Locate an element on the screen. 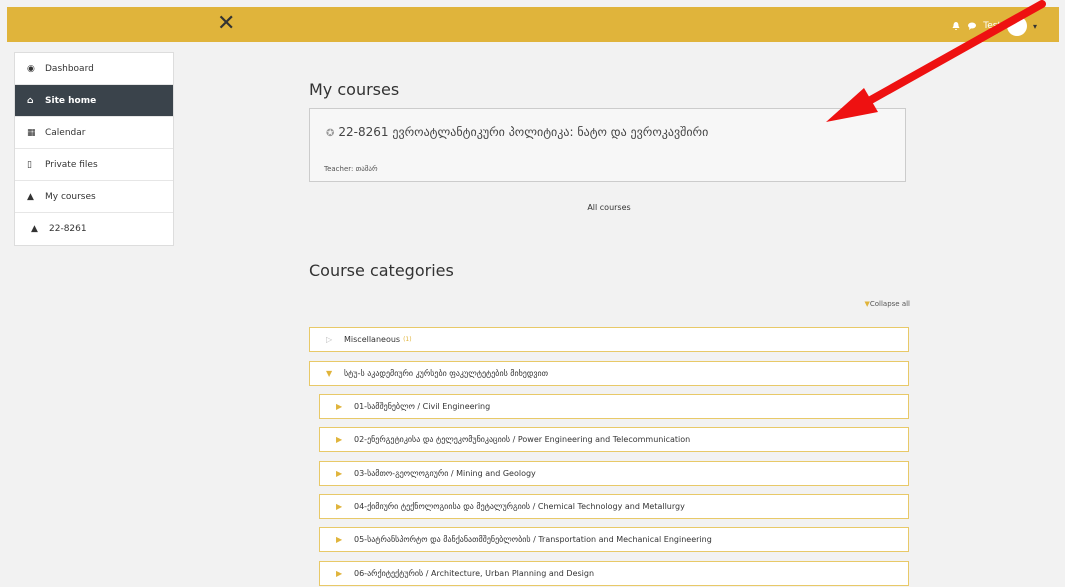 The image size is (1065, 587). dashboard-icon: ◉ is located at coordinates (31, 68).